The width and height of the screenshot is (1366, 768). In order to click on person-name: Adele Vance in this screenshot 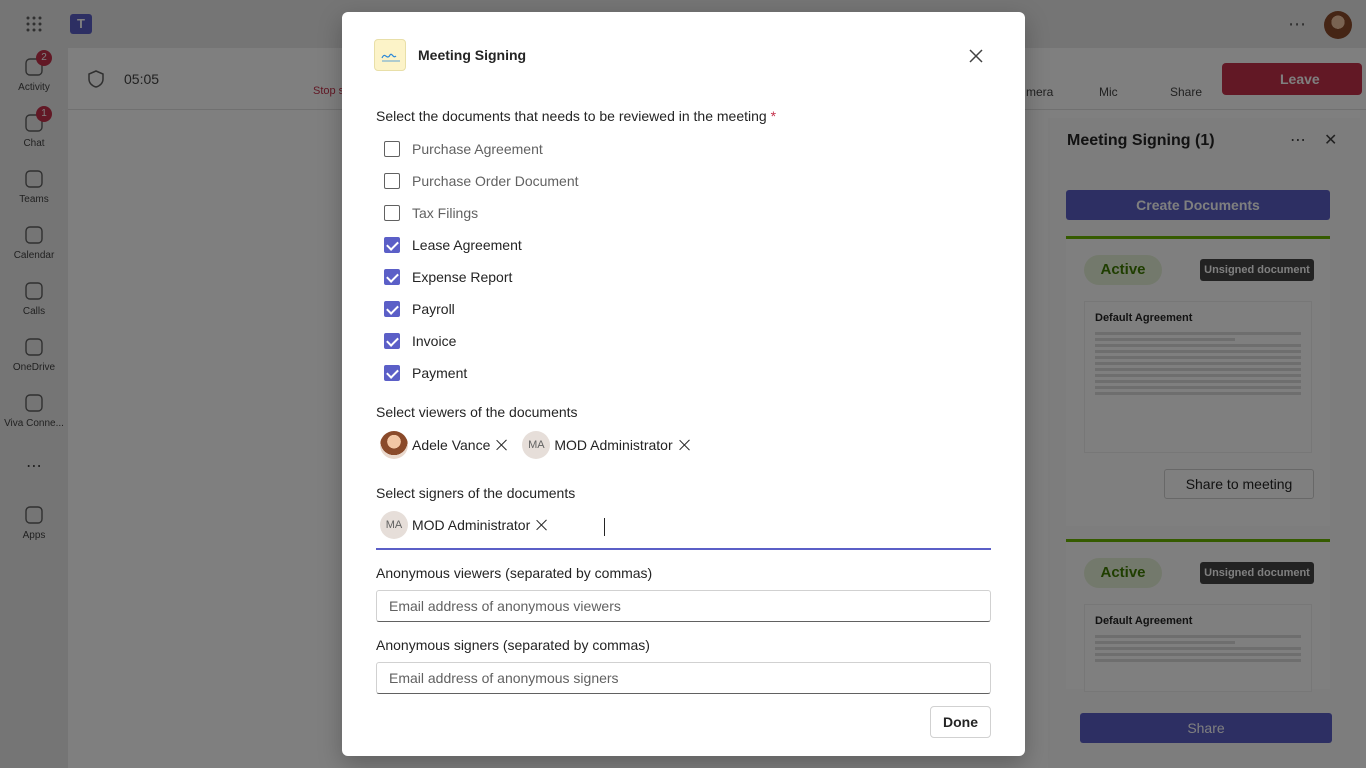, I will do `click(451, 445)`.